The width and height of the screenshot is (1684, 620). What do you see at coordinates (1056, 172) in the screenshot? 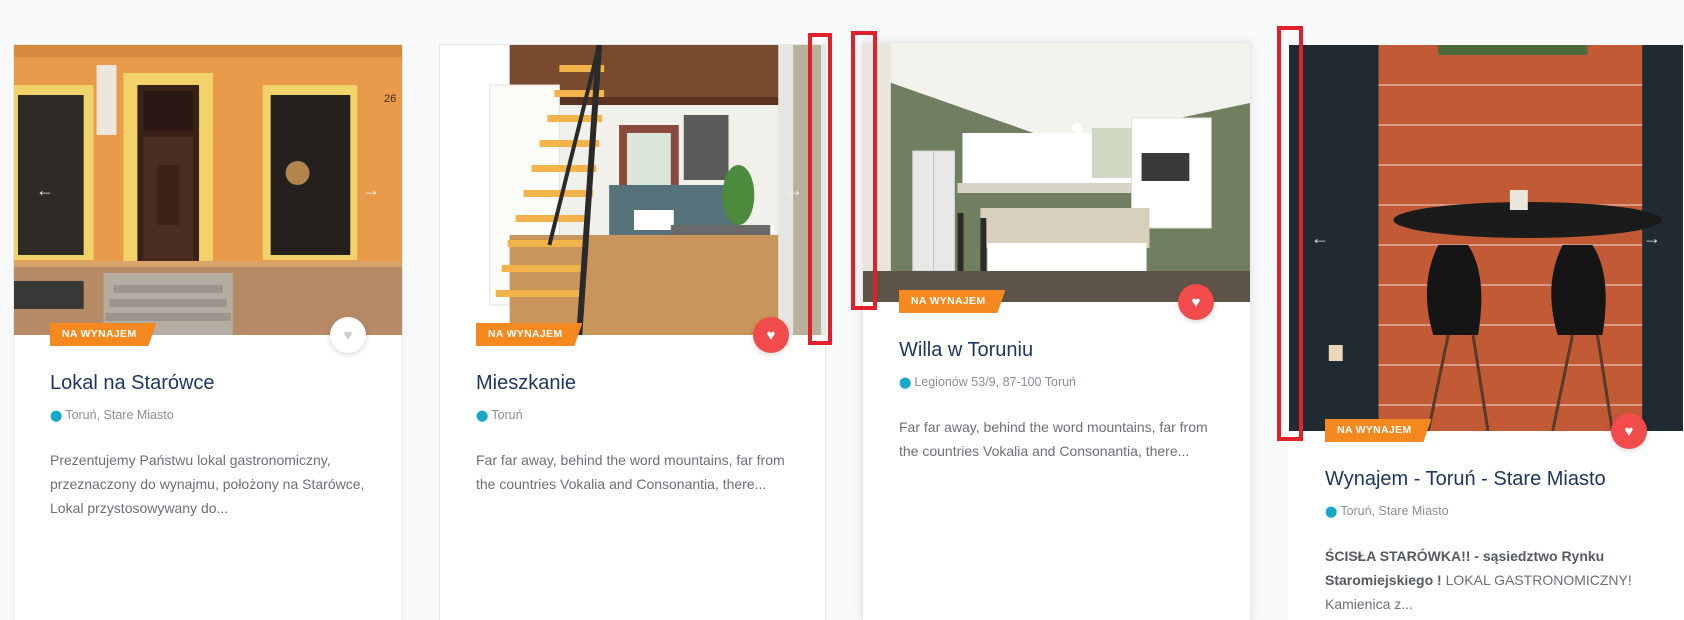
I see `property-photo` at bounding box center [1056, 172].